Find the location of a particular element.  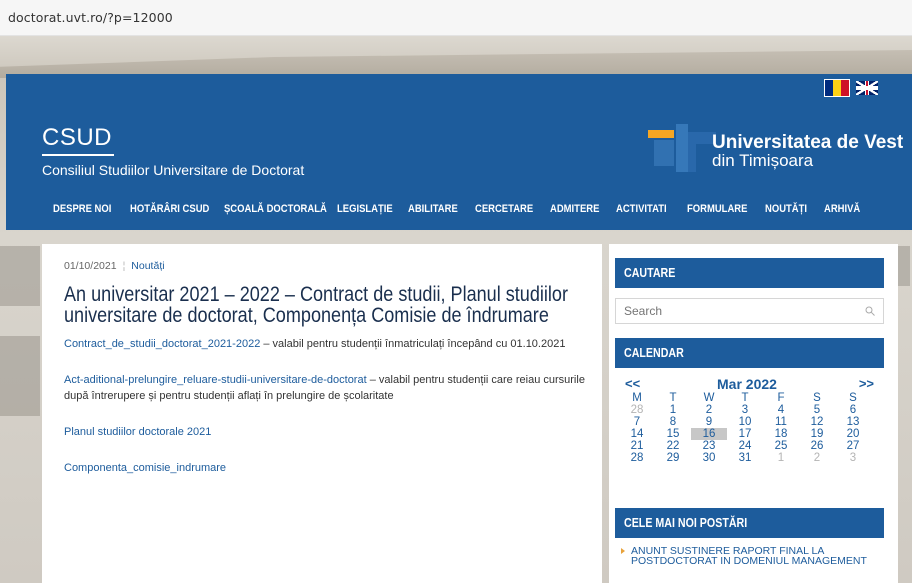

post-meta: 01/10/2021 ¦ Noutăți is located at coordinates (114, 266).